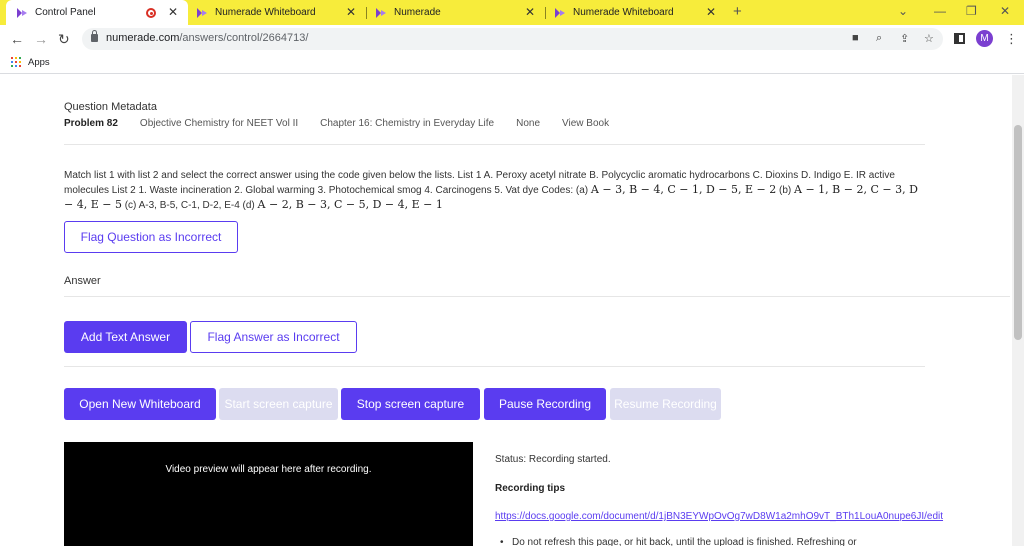 The width and height of the screenshot is (1024, 546). What do you see at coordinates (97, 12) in the screenshot?
I see `tab-control-panel: Control Panel ✕` at bounding box center [97, 12].